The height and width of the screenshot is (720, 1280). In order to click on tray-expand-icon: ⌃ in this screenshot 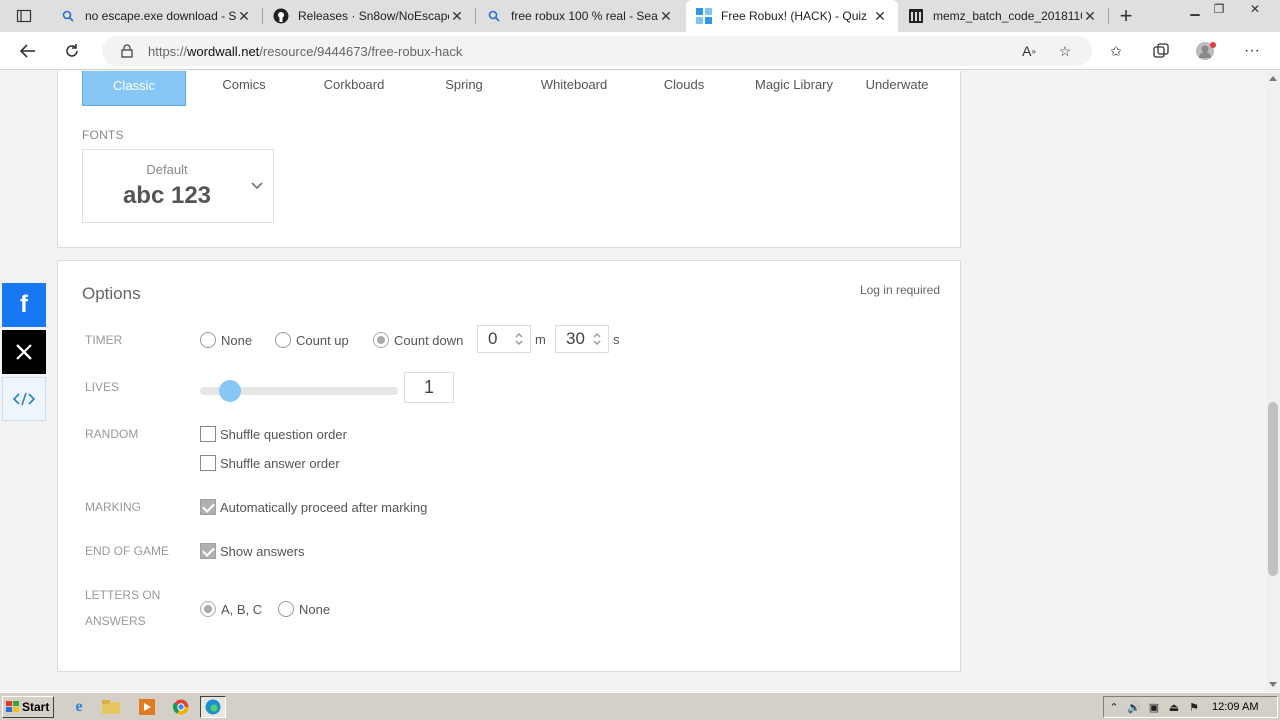, I will do `click(1114, 707)`.